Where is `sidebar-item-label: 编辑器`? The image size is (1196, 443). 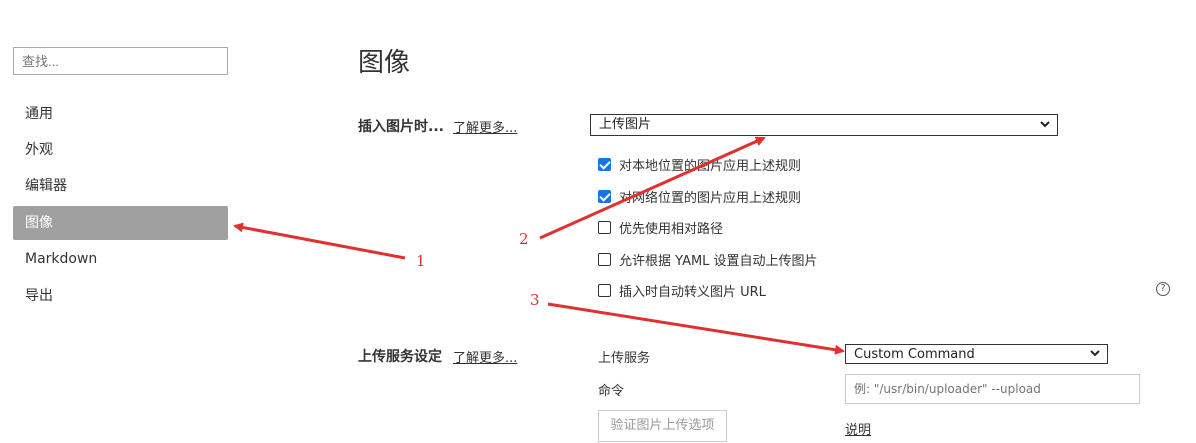
sidebar-item-label: 编辑器 is located at coordinates (46, 186).